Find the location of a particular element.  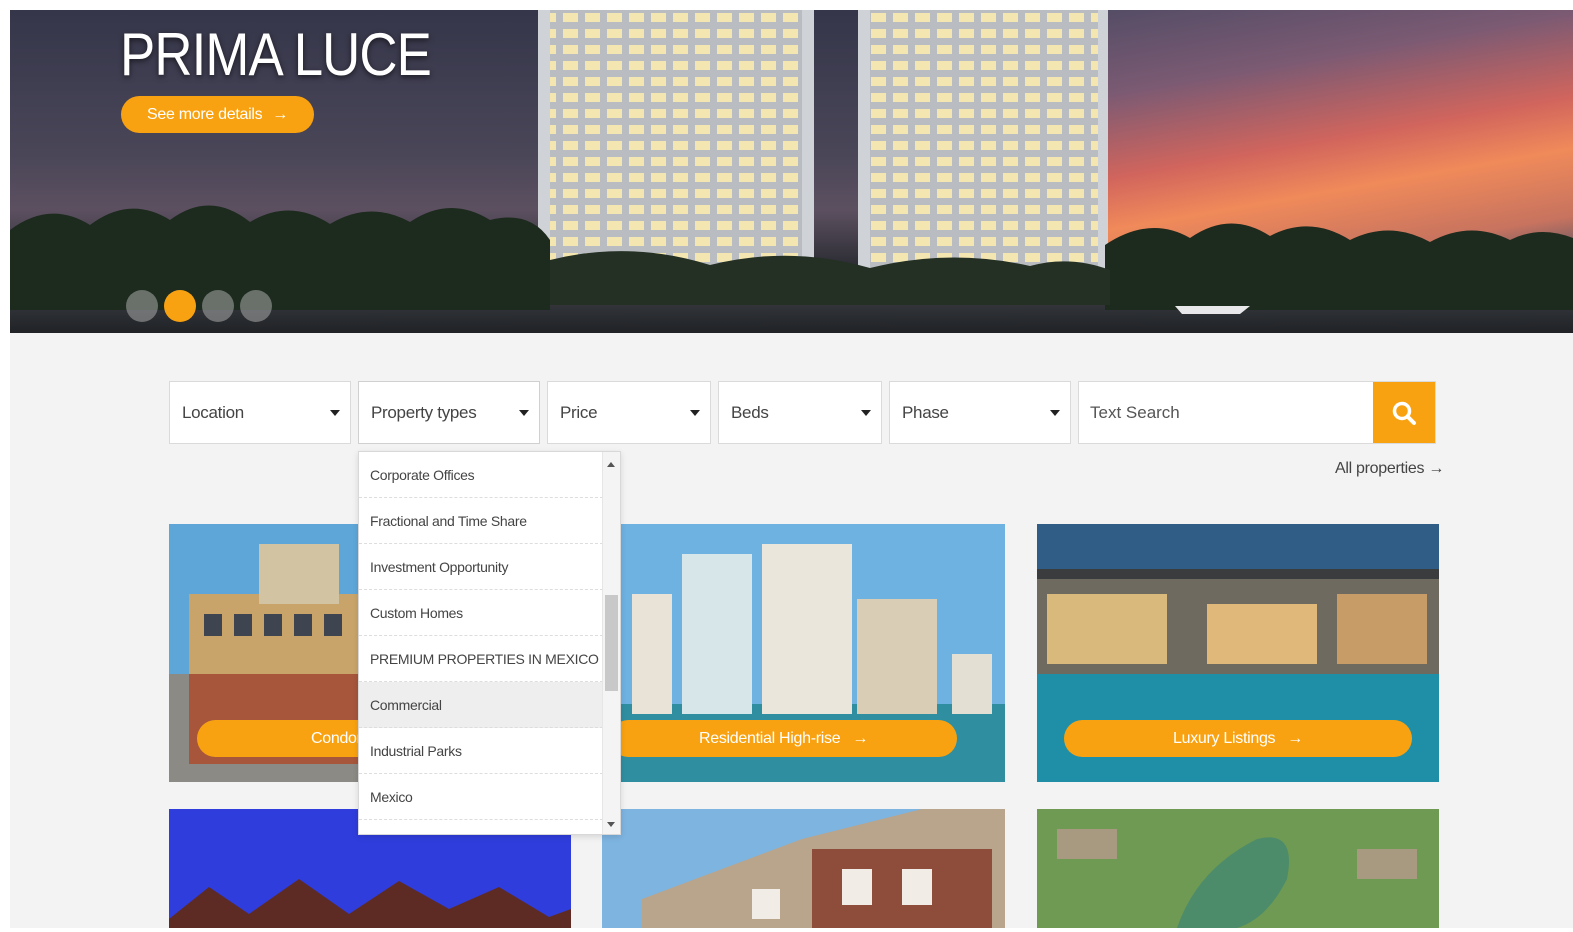

townhomes-image is located at coordinates (803, 868).